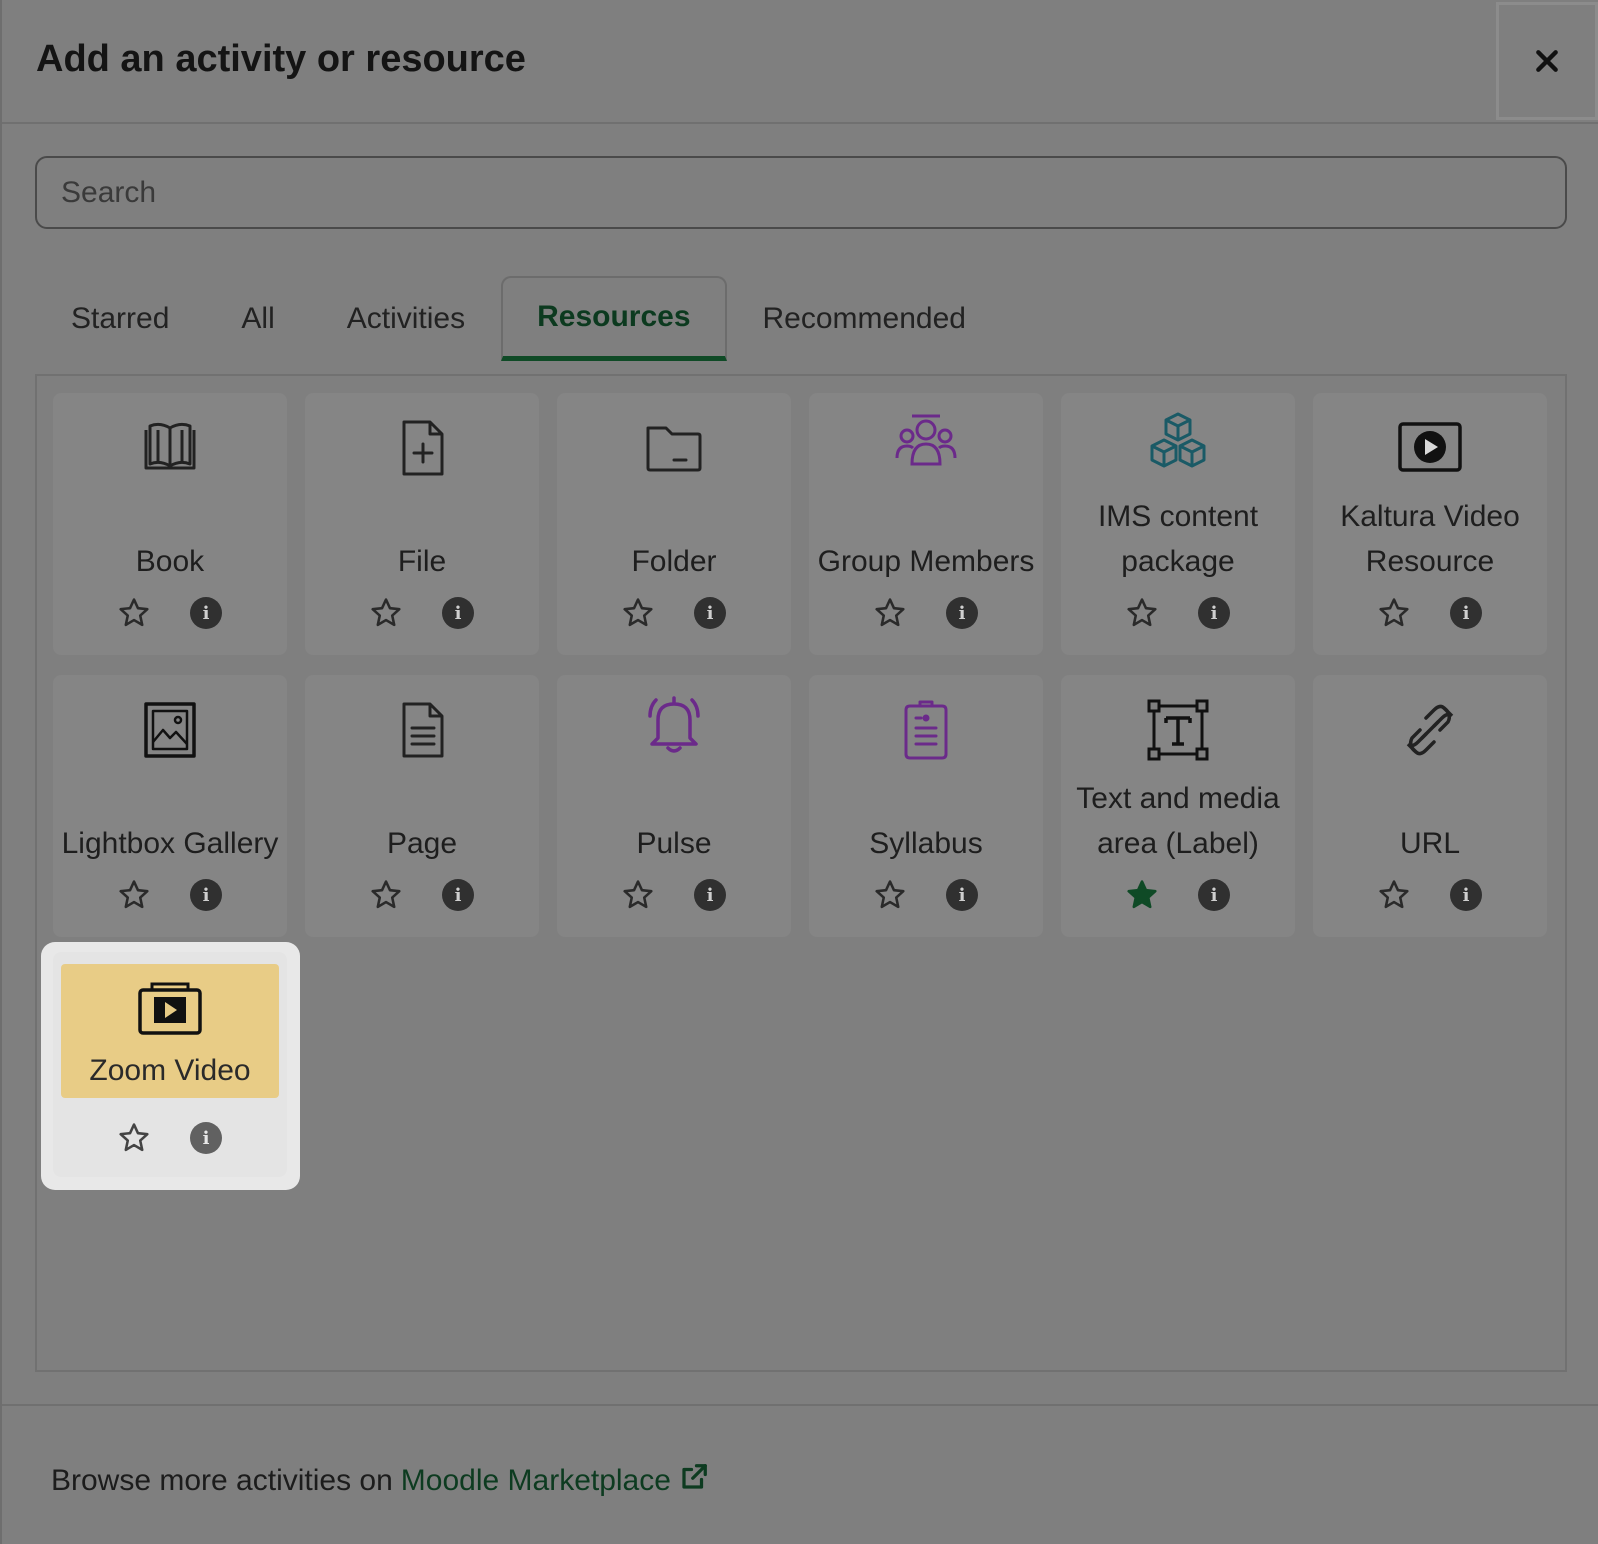 The width and height of the screenshot is (1598, 1544). I want to click on tile-ims-content-package: IMS content package i, so click(1178, 524).